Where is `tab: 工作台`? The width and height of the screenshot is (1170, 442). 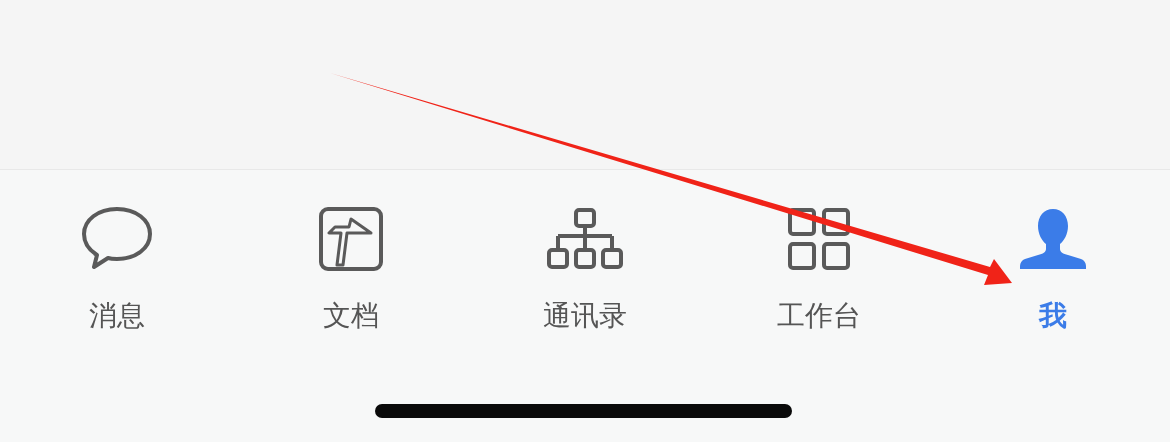 tab: 工作台 is located at coordinates (819, 269).